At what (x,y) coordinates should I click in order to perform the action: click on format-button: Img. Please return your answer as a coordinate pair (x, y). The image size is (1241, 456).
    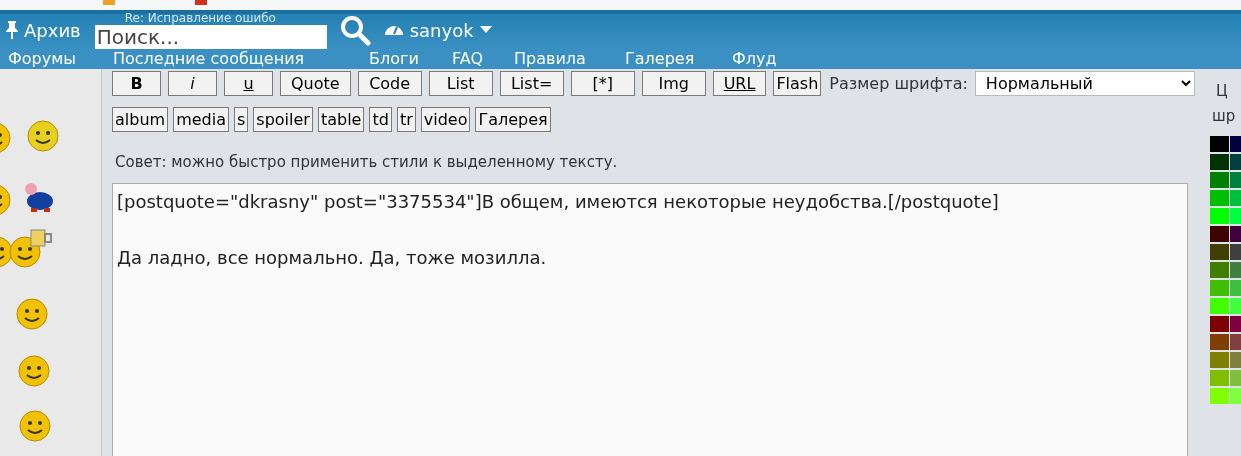
    Looking at the image, I should click on (673, 83).